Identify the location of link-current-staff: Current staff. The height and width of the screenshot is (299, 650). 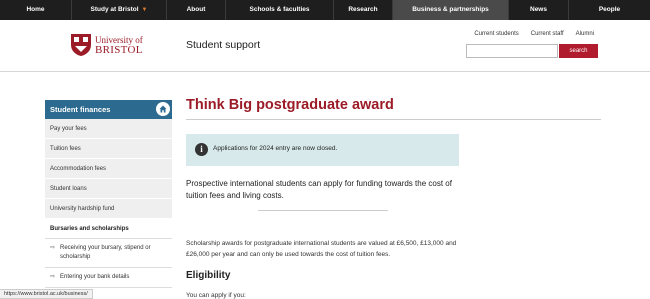
(547, 34).